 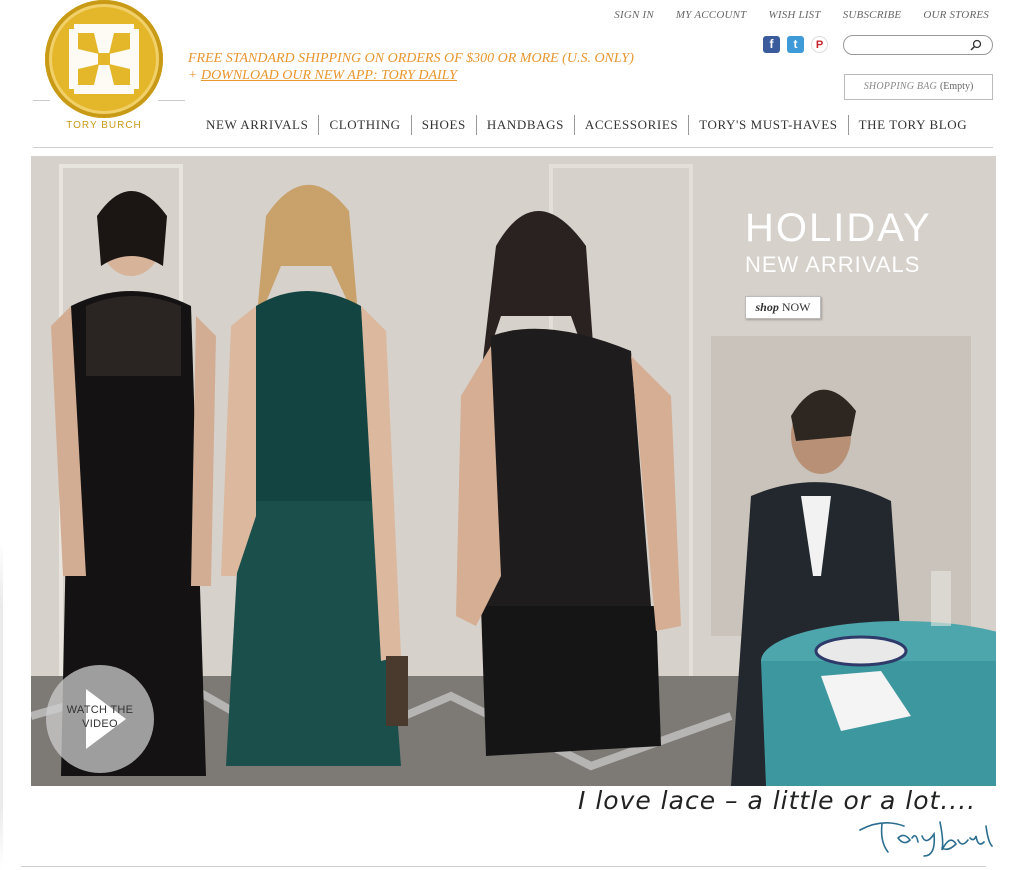 I want to click on search-box, so click(x=918, y=45).